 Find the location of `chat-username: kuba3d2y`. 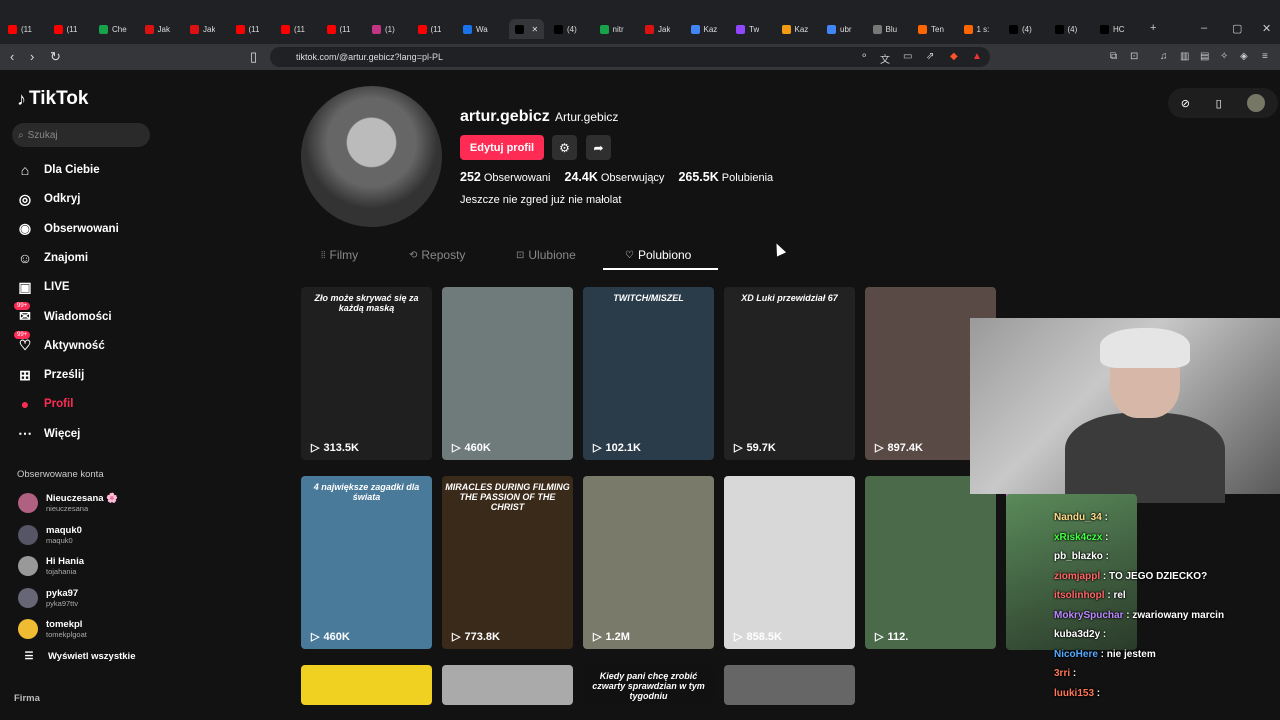

chat-username: kuba3d2y is located at coordinates (1077, 634).